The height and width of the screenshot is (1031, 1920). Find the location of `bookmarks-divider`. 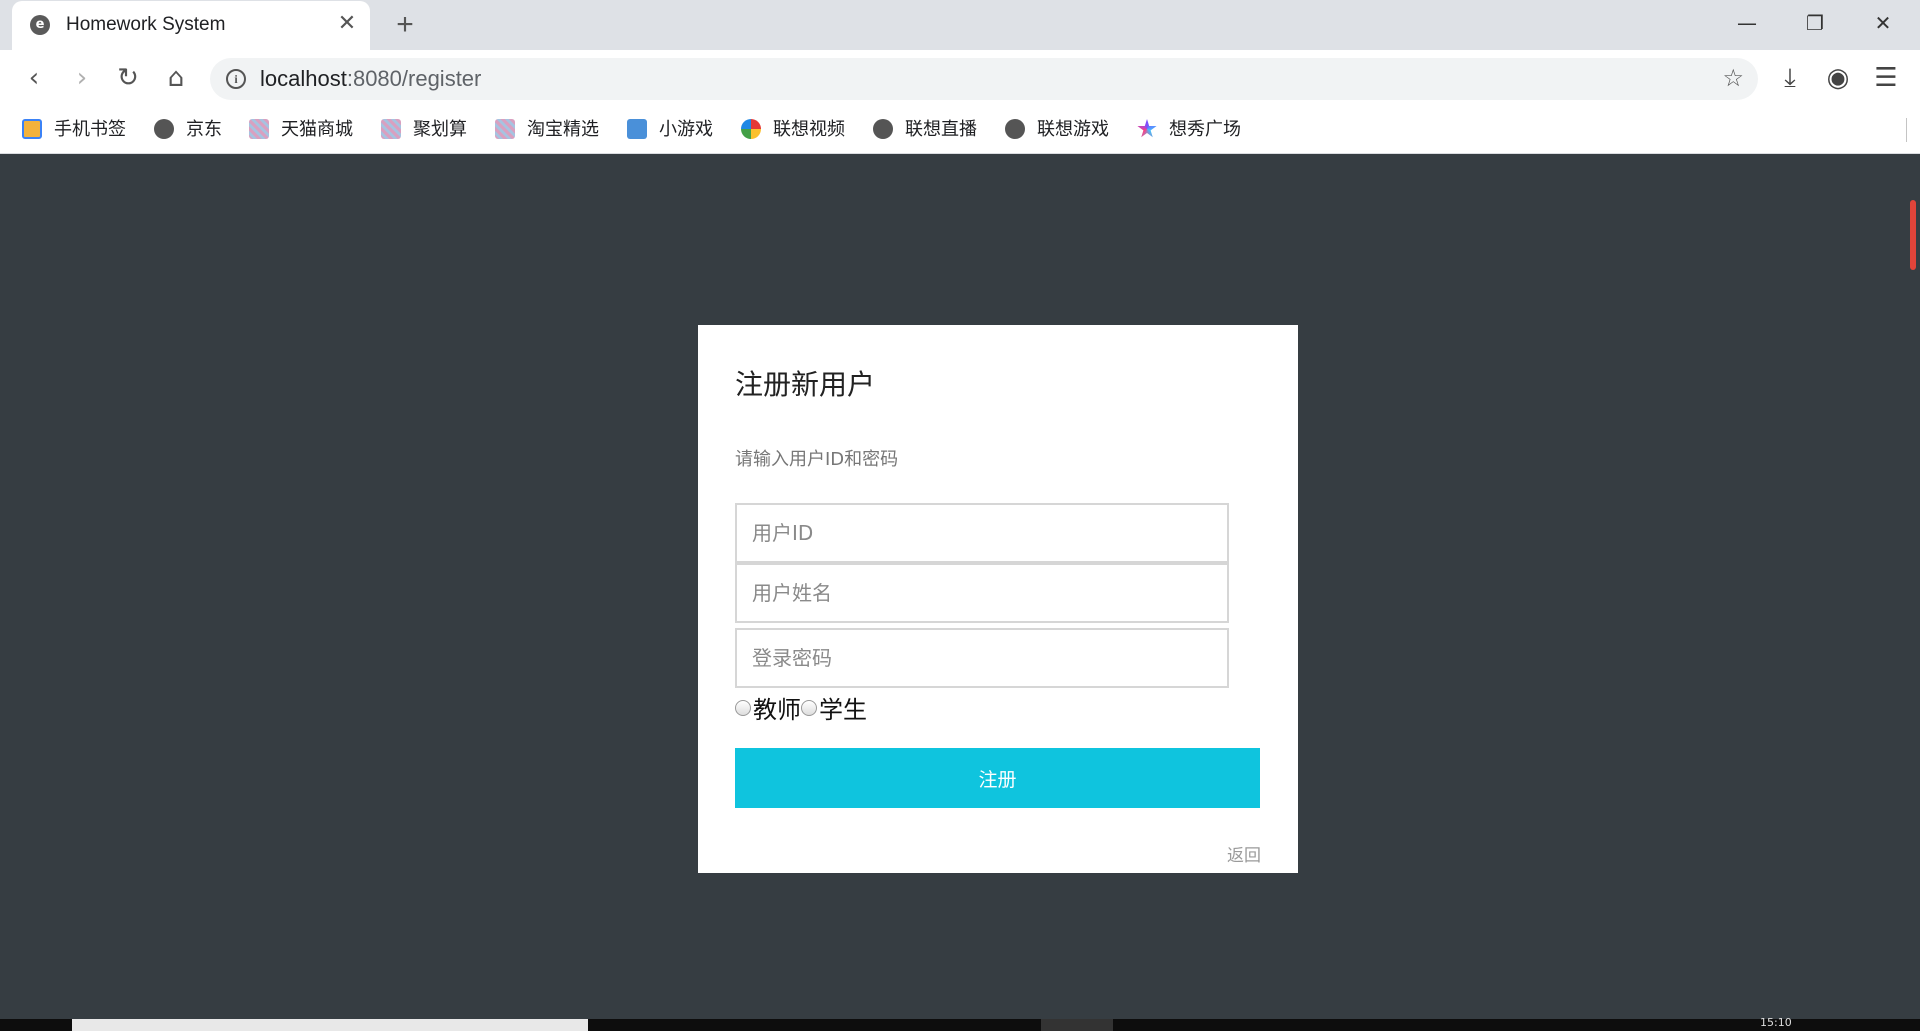

bookmarks-divider is located at coordinates (1906, 130).